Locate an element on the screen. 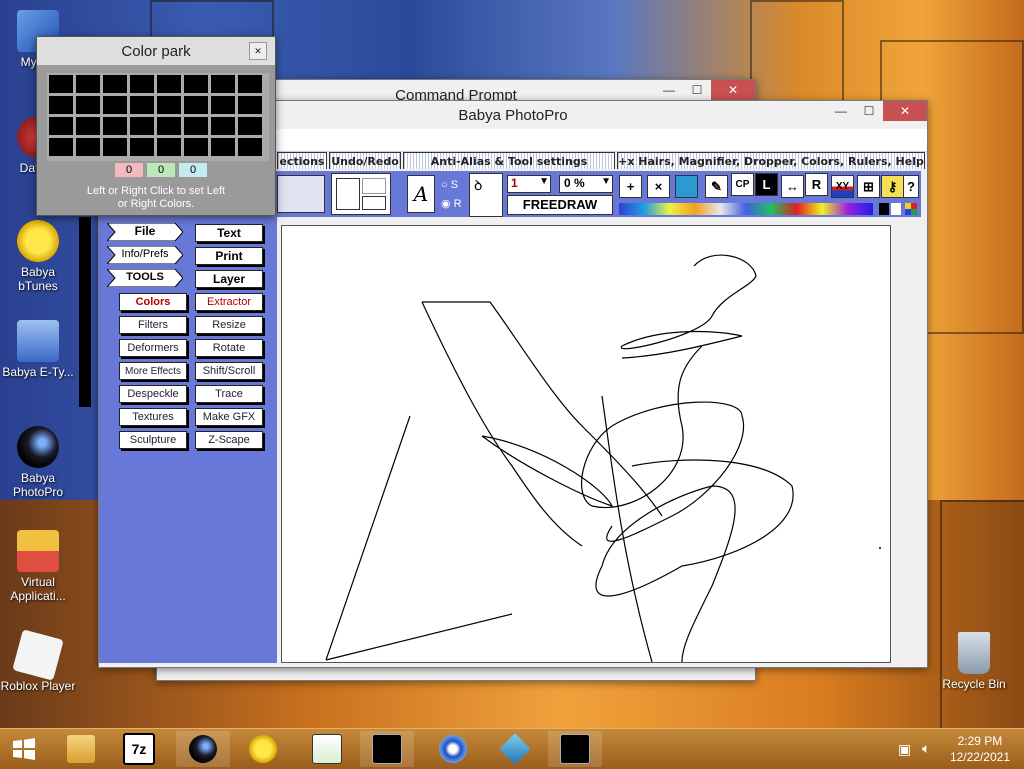 The height and width of the screenshot is (769, 1024). selection-tool-group is located at coordinates (301, 194).